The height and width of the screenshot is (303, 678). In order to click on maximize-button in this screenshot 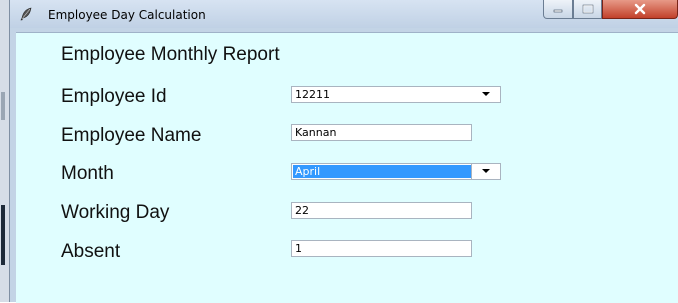, I will do `click(587, 9)`.